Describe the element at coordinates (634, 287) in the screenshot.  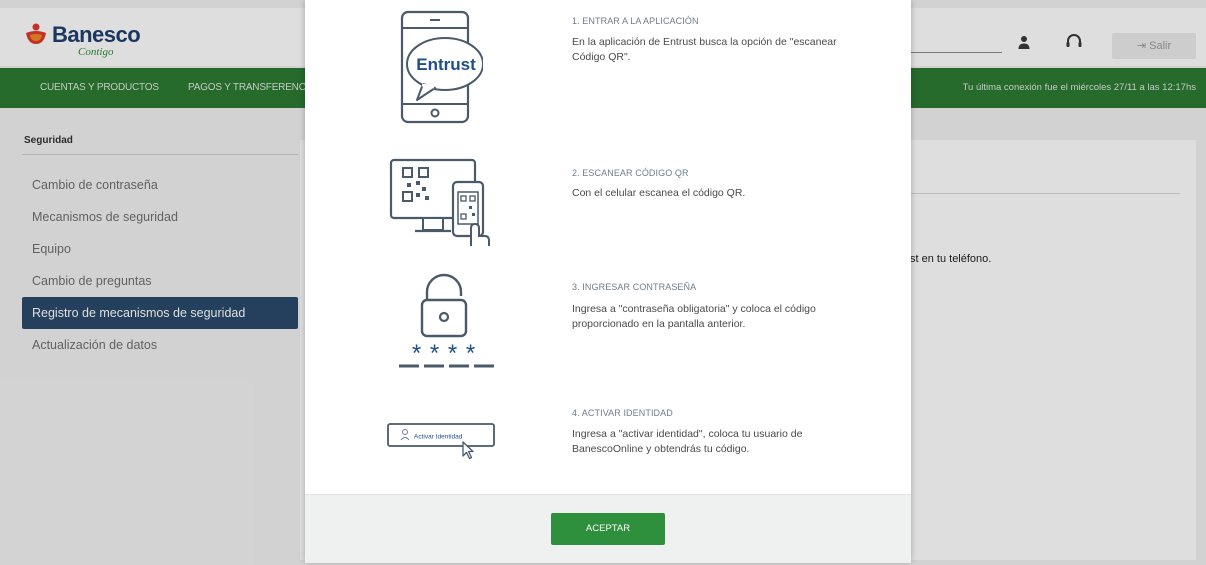
I see `step-3-title: 3. INGRESAR CONTRASEÑA` at that location.